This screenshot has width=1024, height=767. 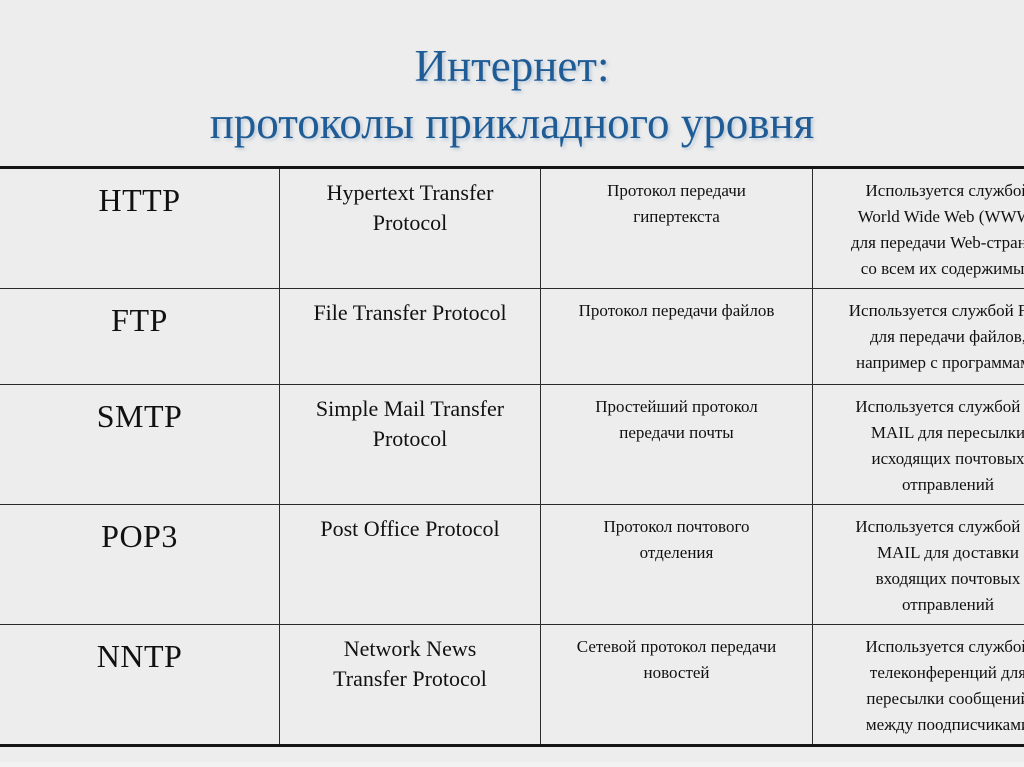 I want to click on cell-protocol-abbreviation: SMTP, so click(x=140, y=444).